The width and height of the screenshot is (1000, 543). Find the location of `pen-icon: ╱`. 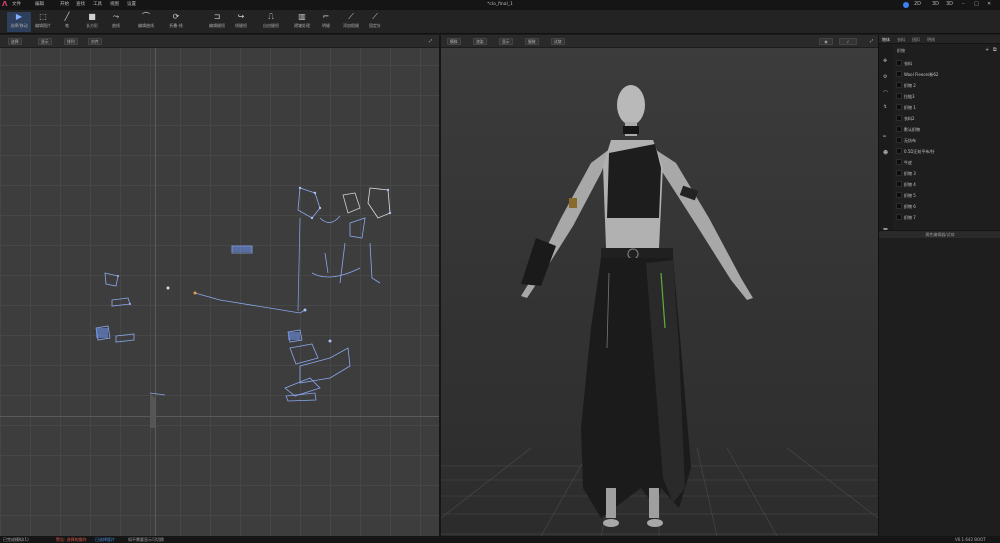

pen-icon: ╱ is located at coordinates (67, 16).